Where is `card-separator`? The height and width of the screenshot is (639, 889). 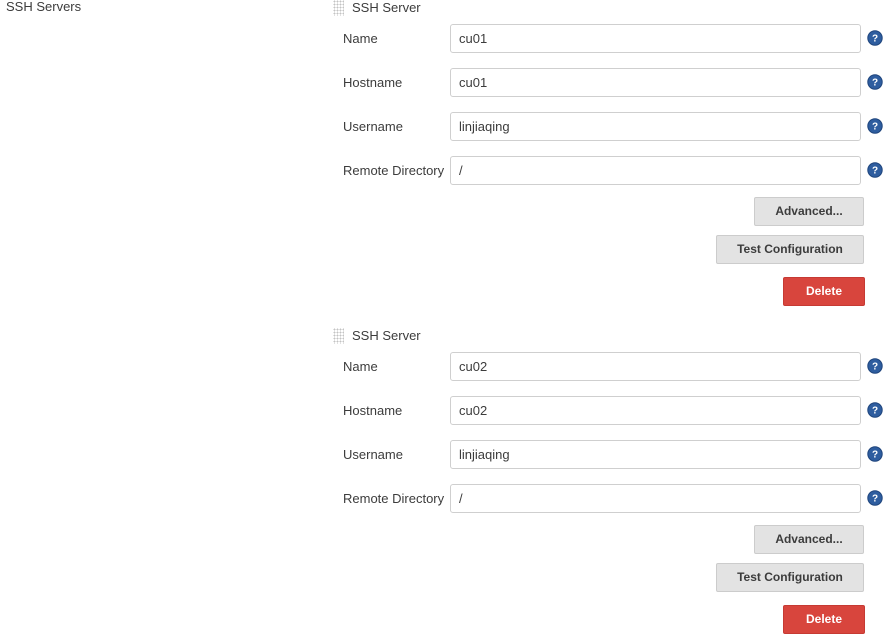 card-separator is located at coordinates (611, 317).